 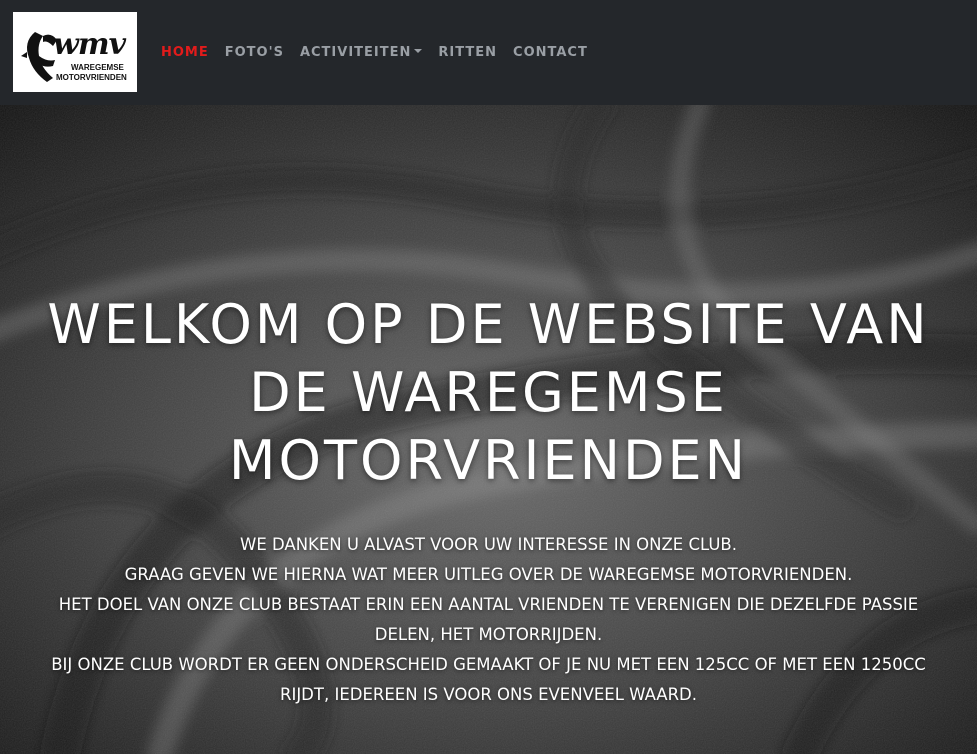 I want to click on nav-item-activiteiten: ACTIVITEITEN, so click(x=361, y=53).